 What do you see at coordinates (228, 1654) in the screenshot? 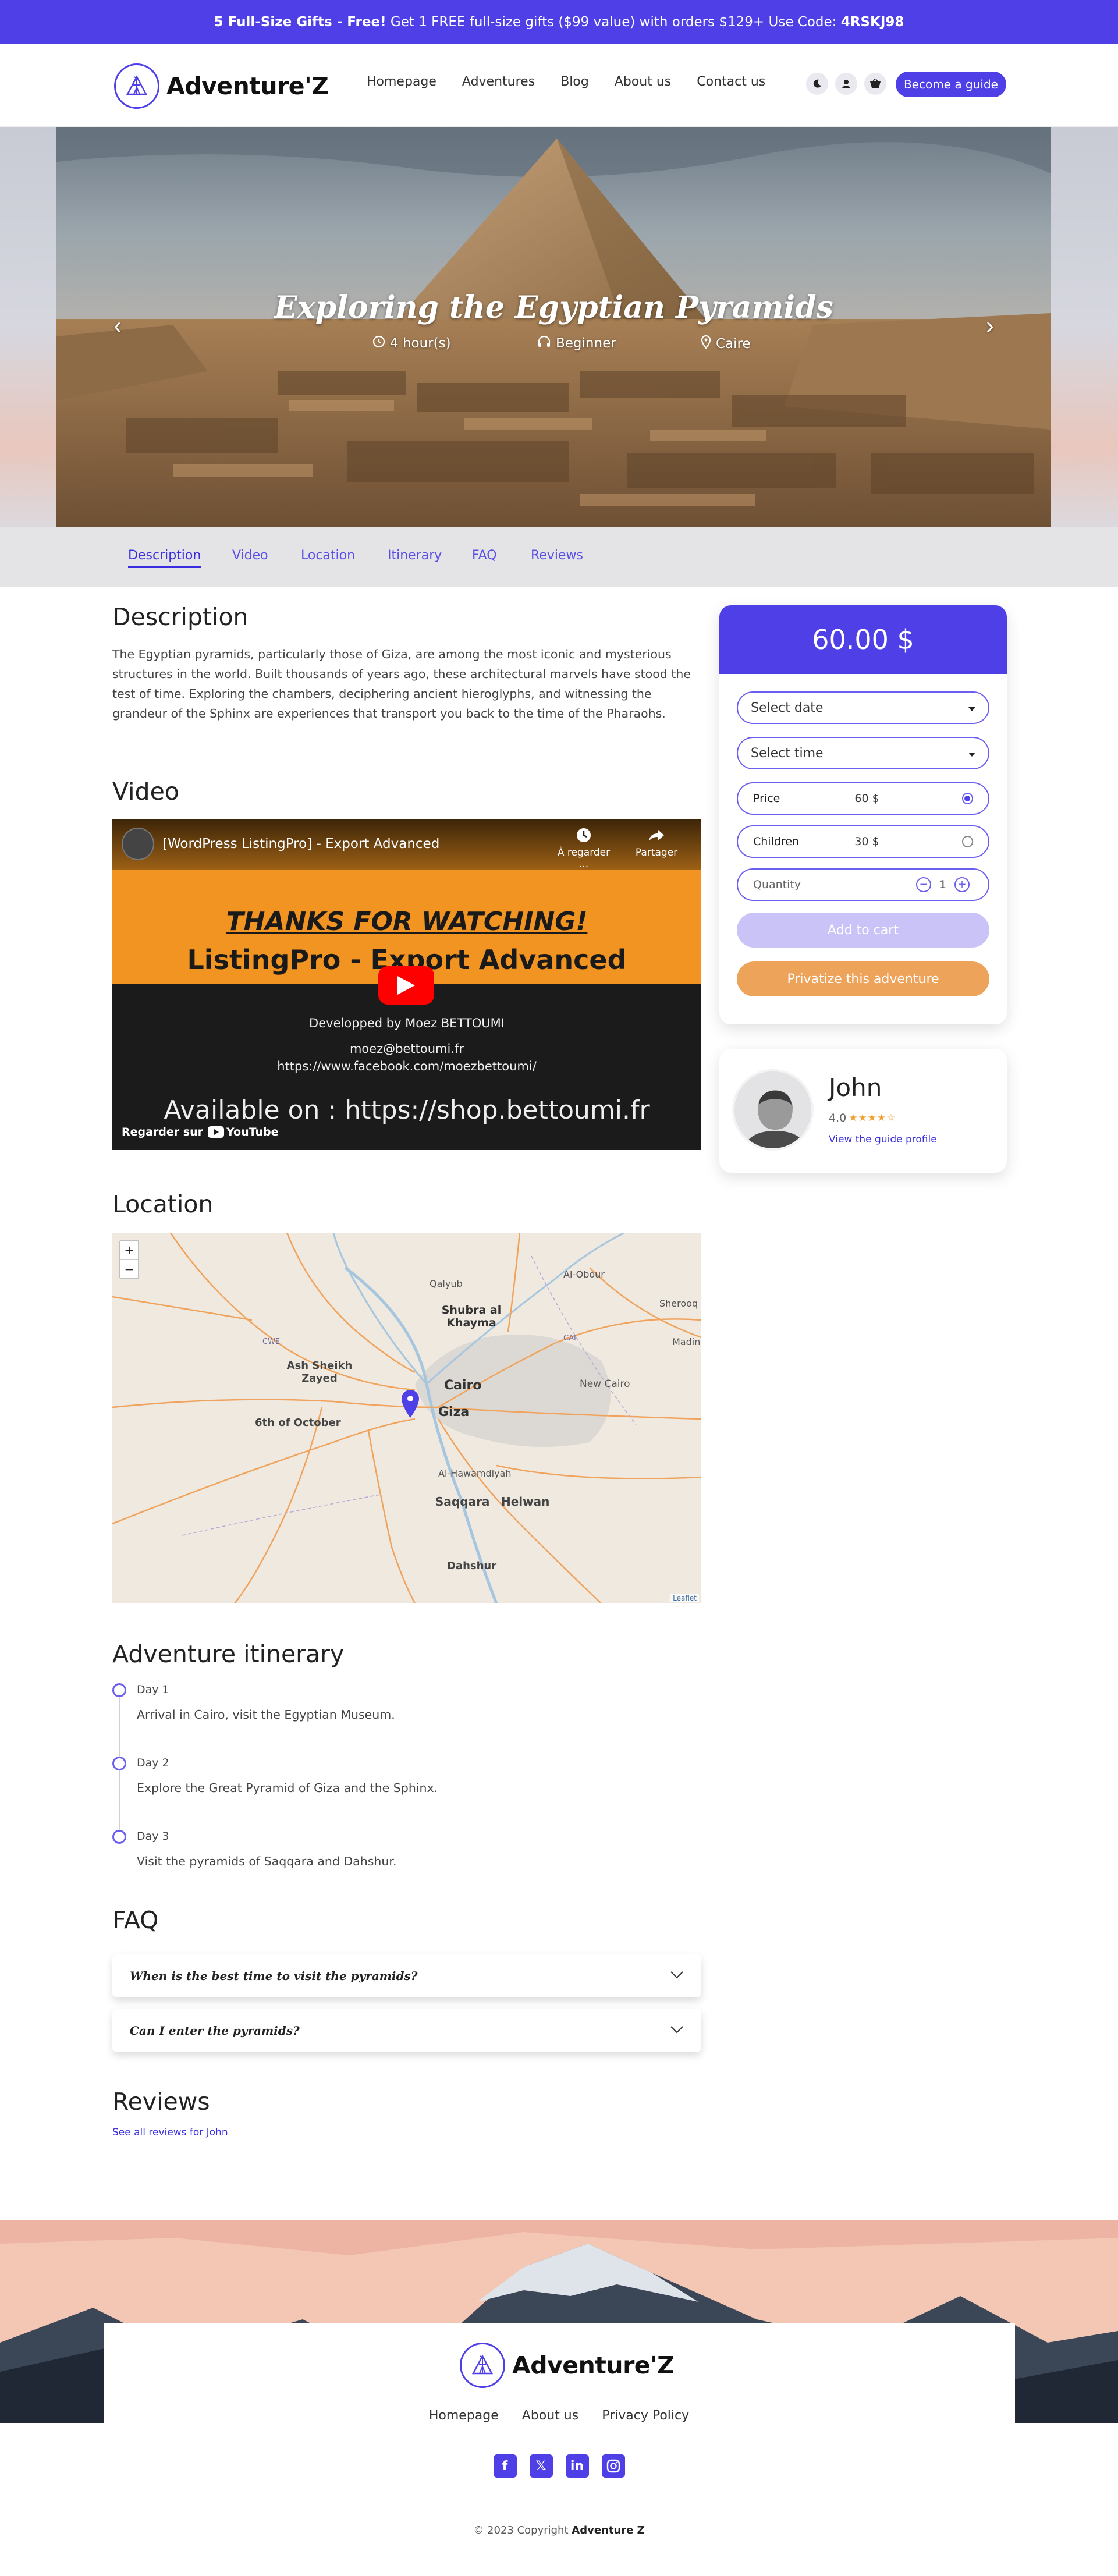
I see `itinerary-title: Adventure itinerary` at bounding box center [228, 1654].